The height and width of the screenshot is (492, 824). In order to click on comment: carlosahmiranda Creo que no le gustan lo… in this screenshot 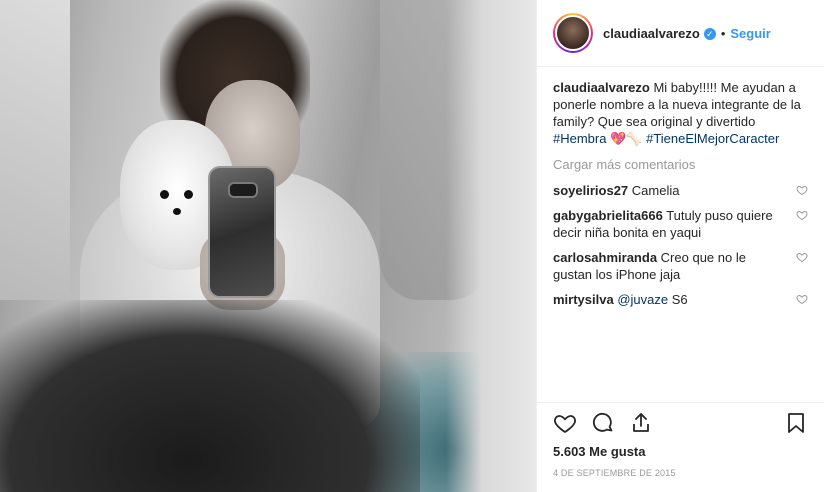, I will do `click(680, 266)`.